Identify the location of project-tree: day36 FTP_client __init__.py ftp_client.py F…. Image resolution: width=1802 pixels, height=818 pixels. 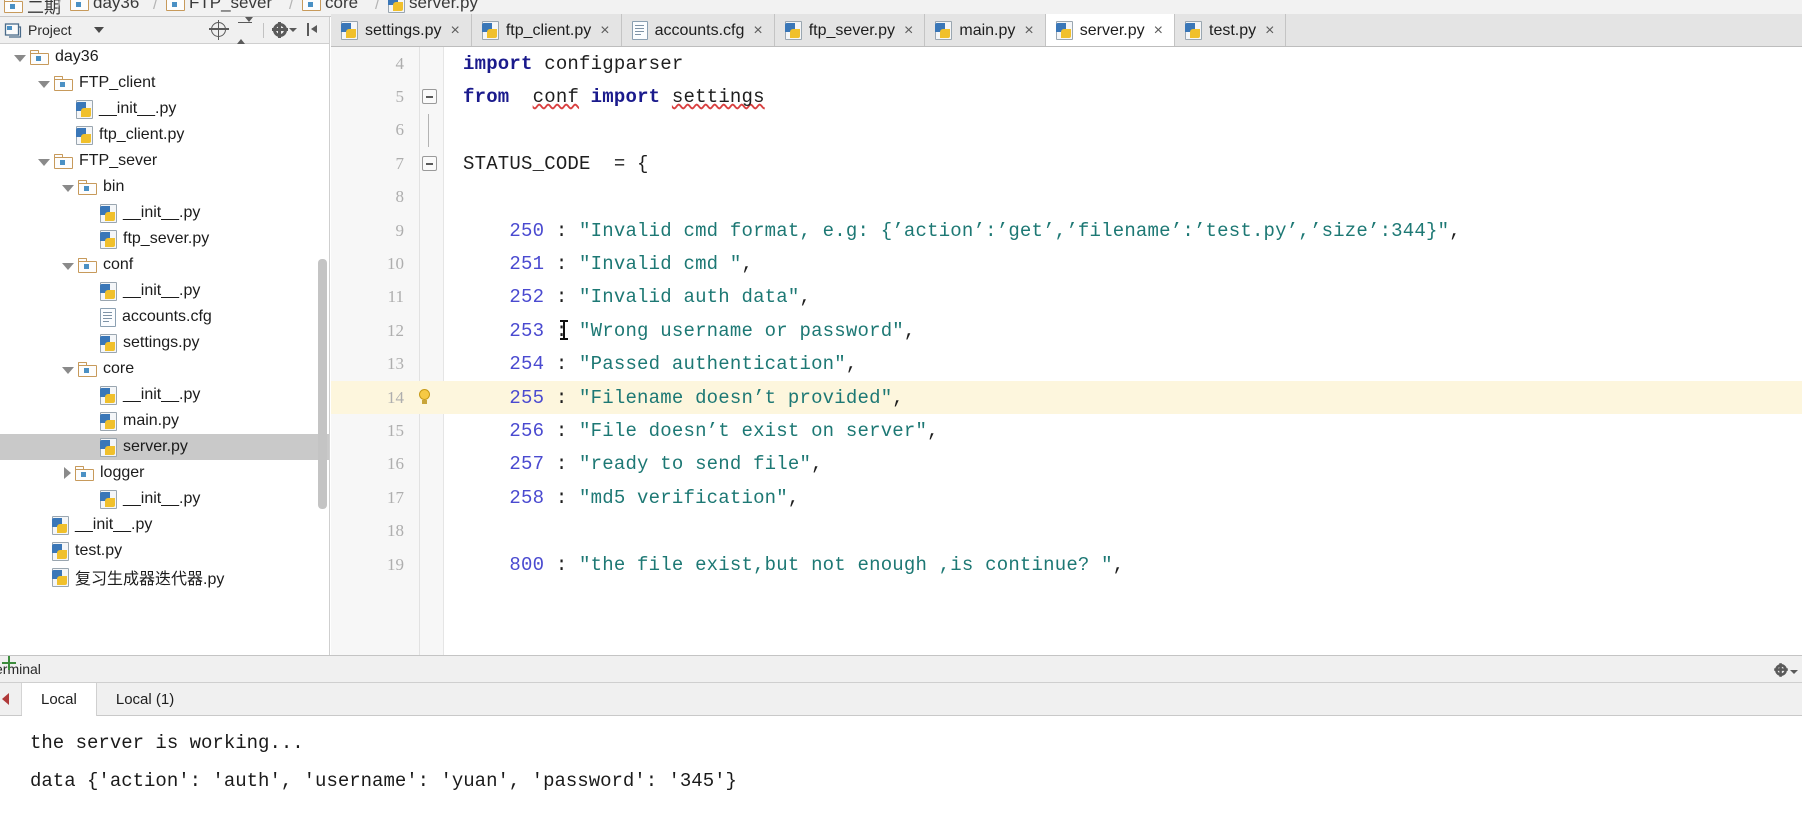
(165, 349).